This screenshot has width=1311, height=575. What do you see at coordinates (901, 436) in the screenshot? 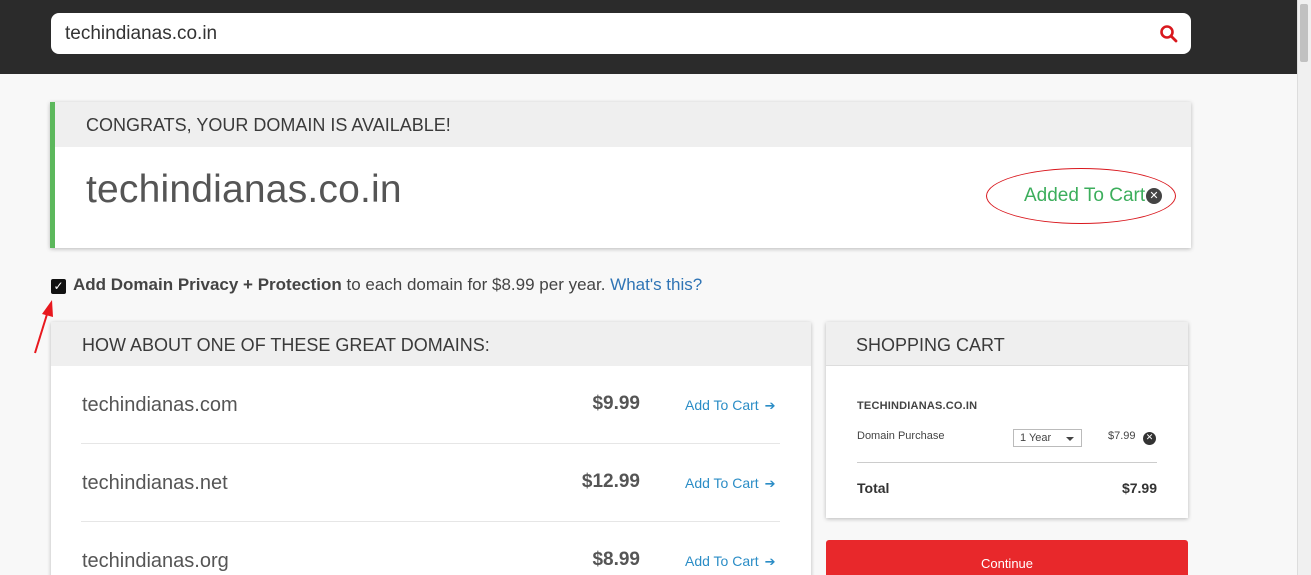
I see `cart-item-type: Domain Purchase` at bounding box center [901, 436].